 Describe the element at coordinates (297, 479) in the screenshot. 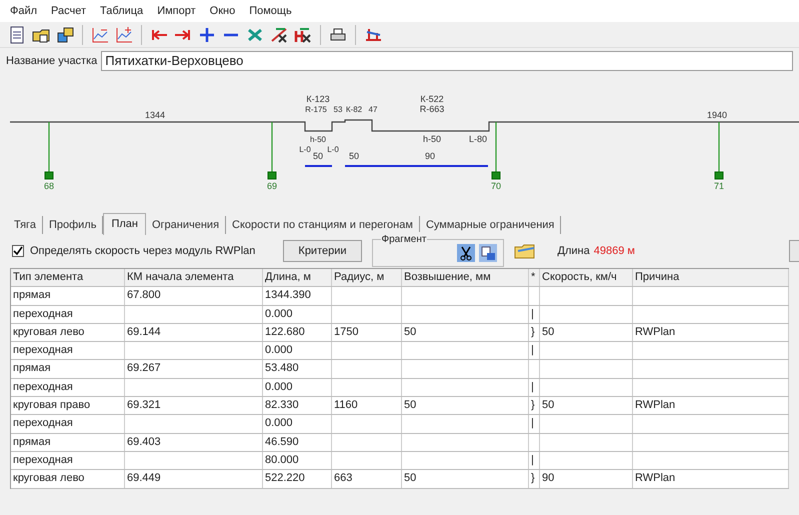

I see `table-cell: 522.220` at that location.